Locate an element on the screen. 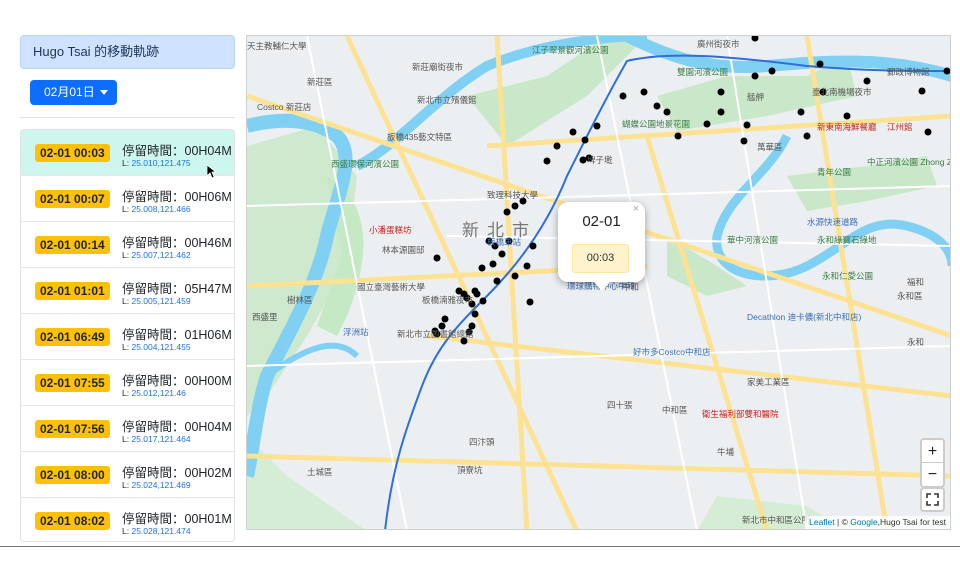 The width and height of the screenshot is (960, 580). stay-duration: 停留時間：05H47M is located at coordinates (177, 289).